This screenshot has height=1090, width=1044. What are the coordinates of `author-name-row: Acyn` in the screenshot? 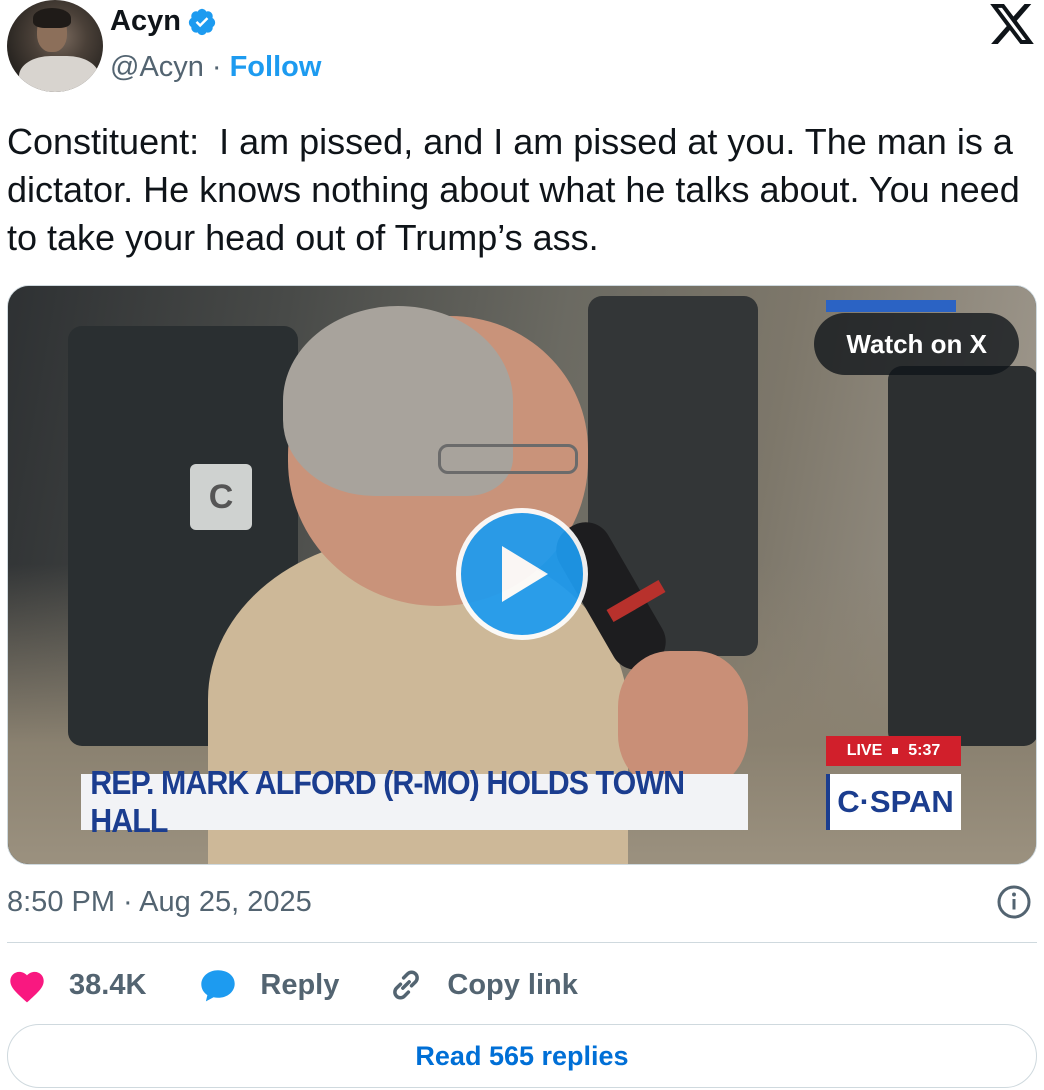 It's located at (163, 21).